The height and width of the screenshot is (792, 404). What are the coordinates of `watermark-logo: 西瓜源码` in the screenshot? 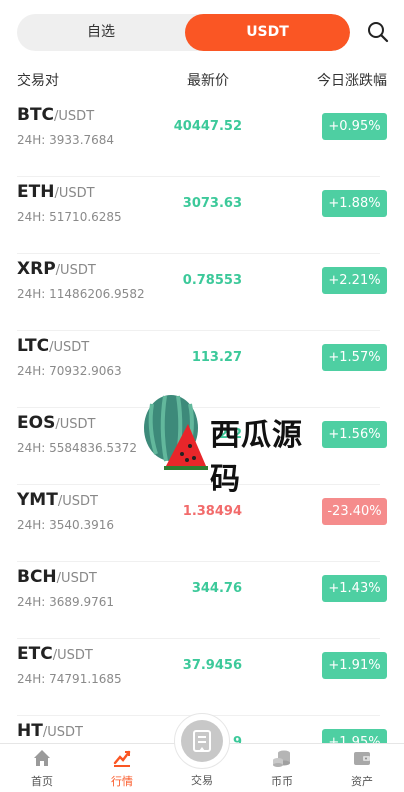 It's located at (228, 440).